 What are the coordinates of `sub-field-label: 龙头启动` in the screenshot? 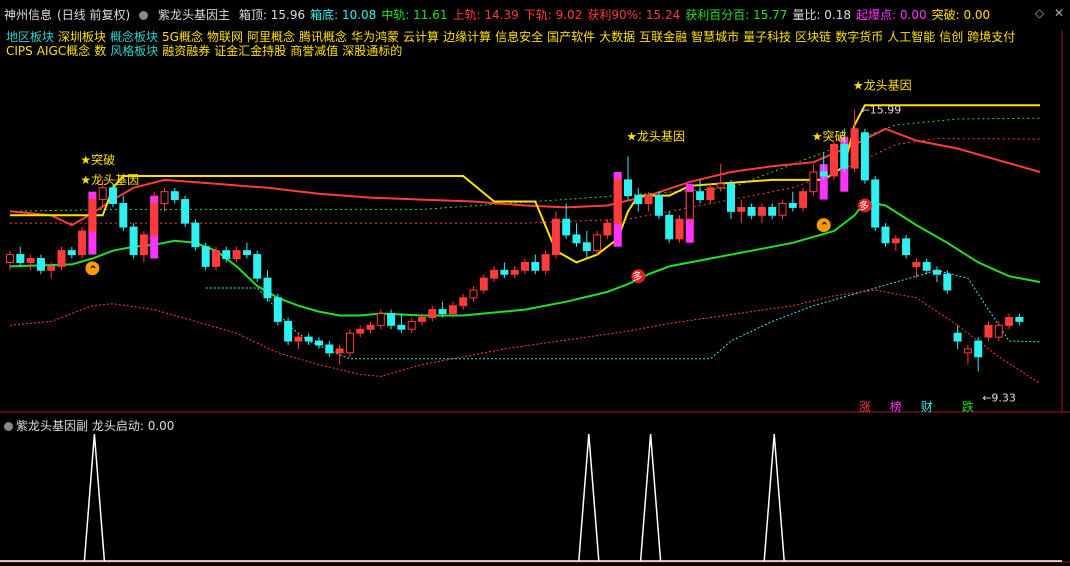 It's located at (115, 426).